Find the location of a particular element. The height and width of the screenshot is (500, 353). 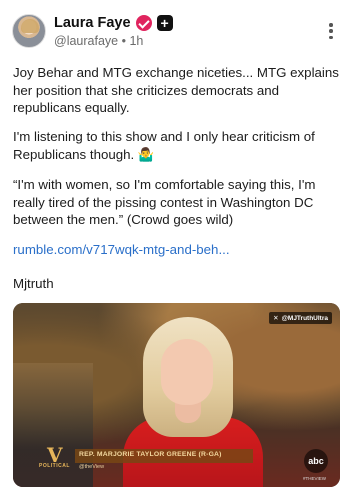

verified-badge-icon is located at coordinates (143, 23).